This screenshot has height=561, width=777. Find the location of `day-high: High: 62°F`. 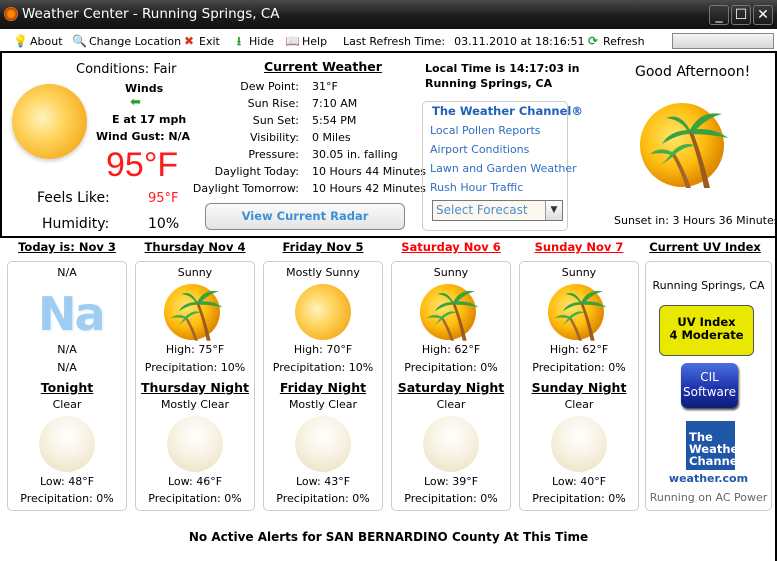

day-high: High: 62°F is located at coordinates (451, 349).